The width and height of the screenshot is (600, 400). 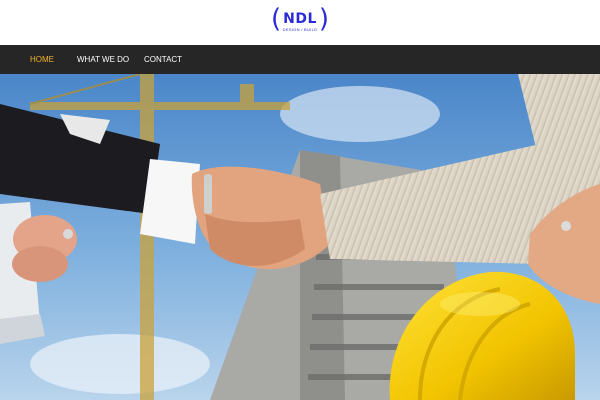 What do you see at coordinates (300, 29) in the screenshot?
I see `logo-subtitle: DESIGN / BUILD` at bounding box center [300, 29].